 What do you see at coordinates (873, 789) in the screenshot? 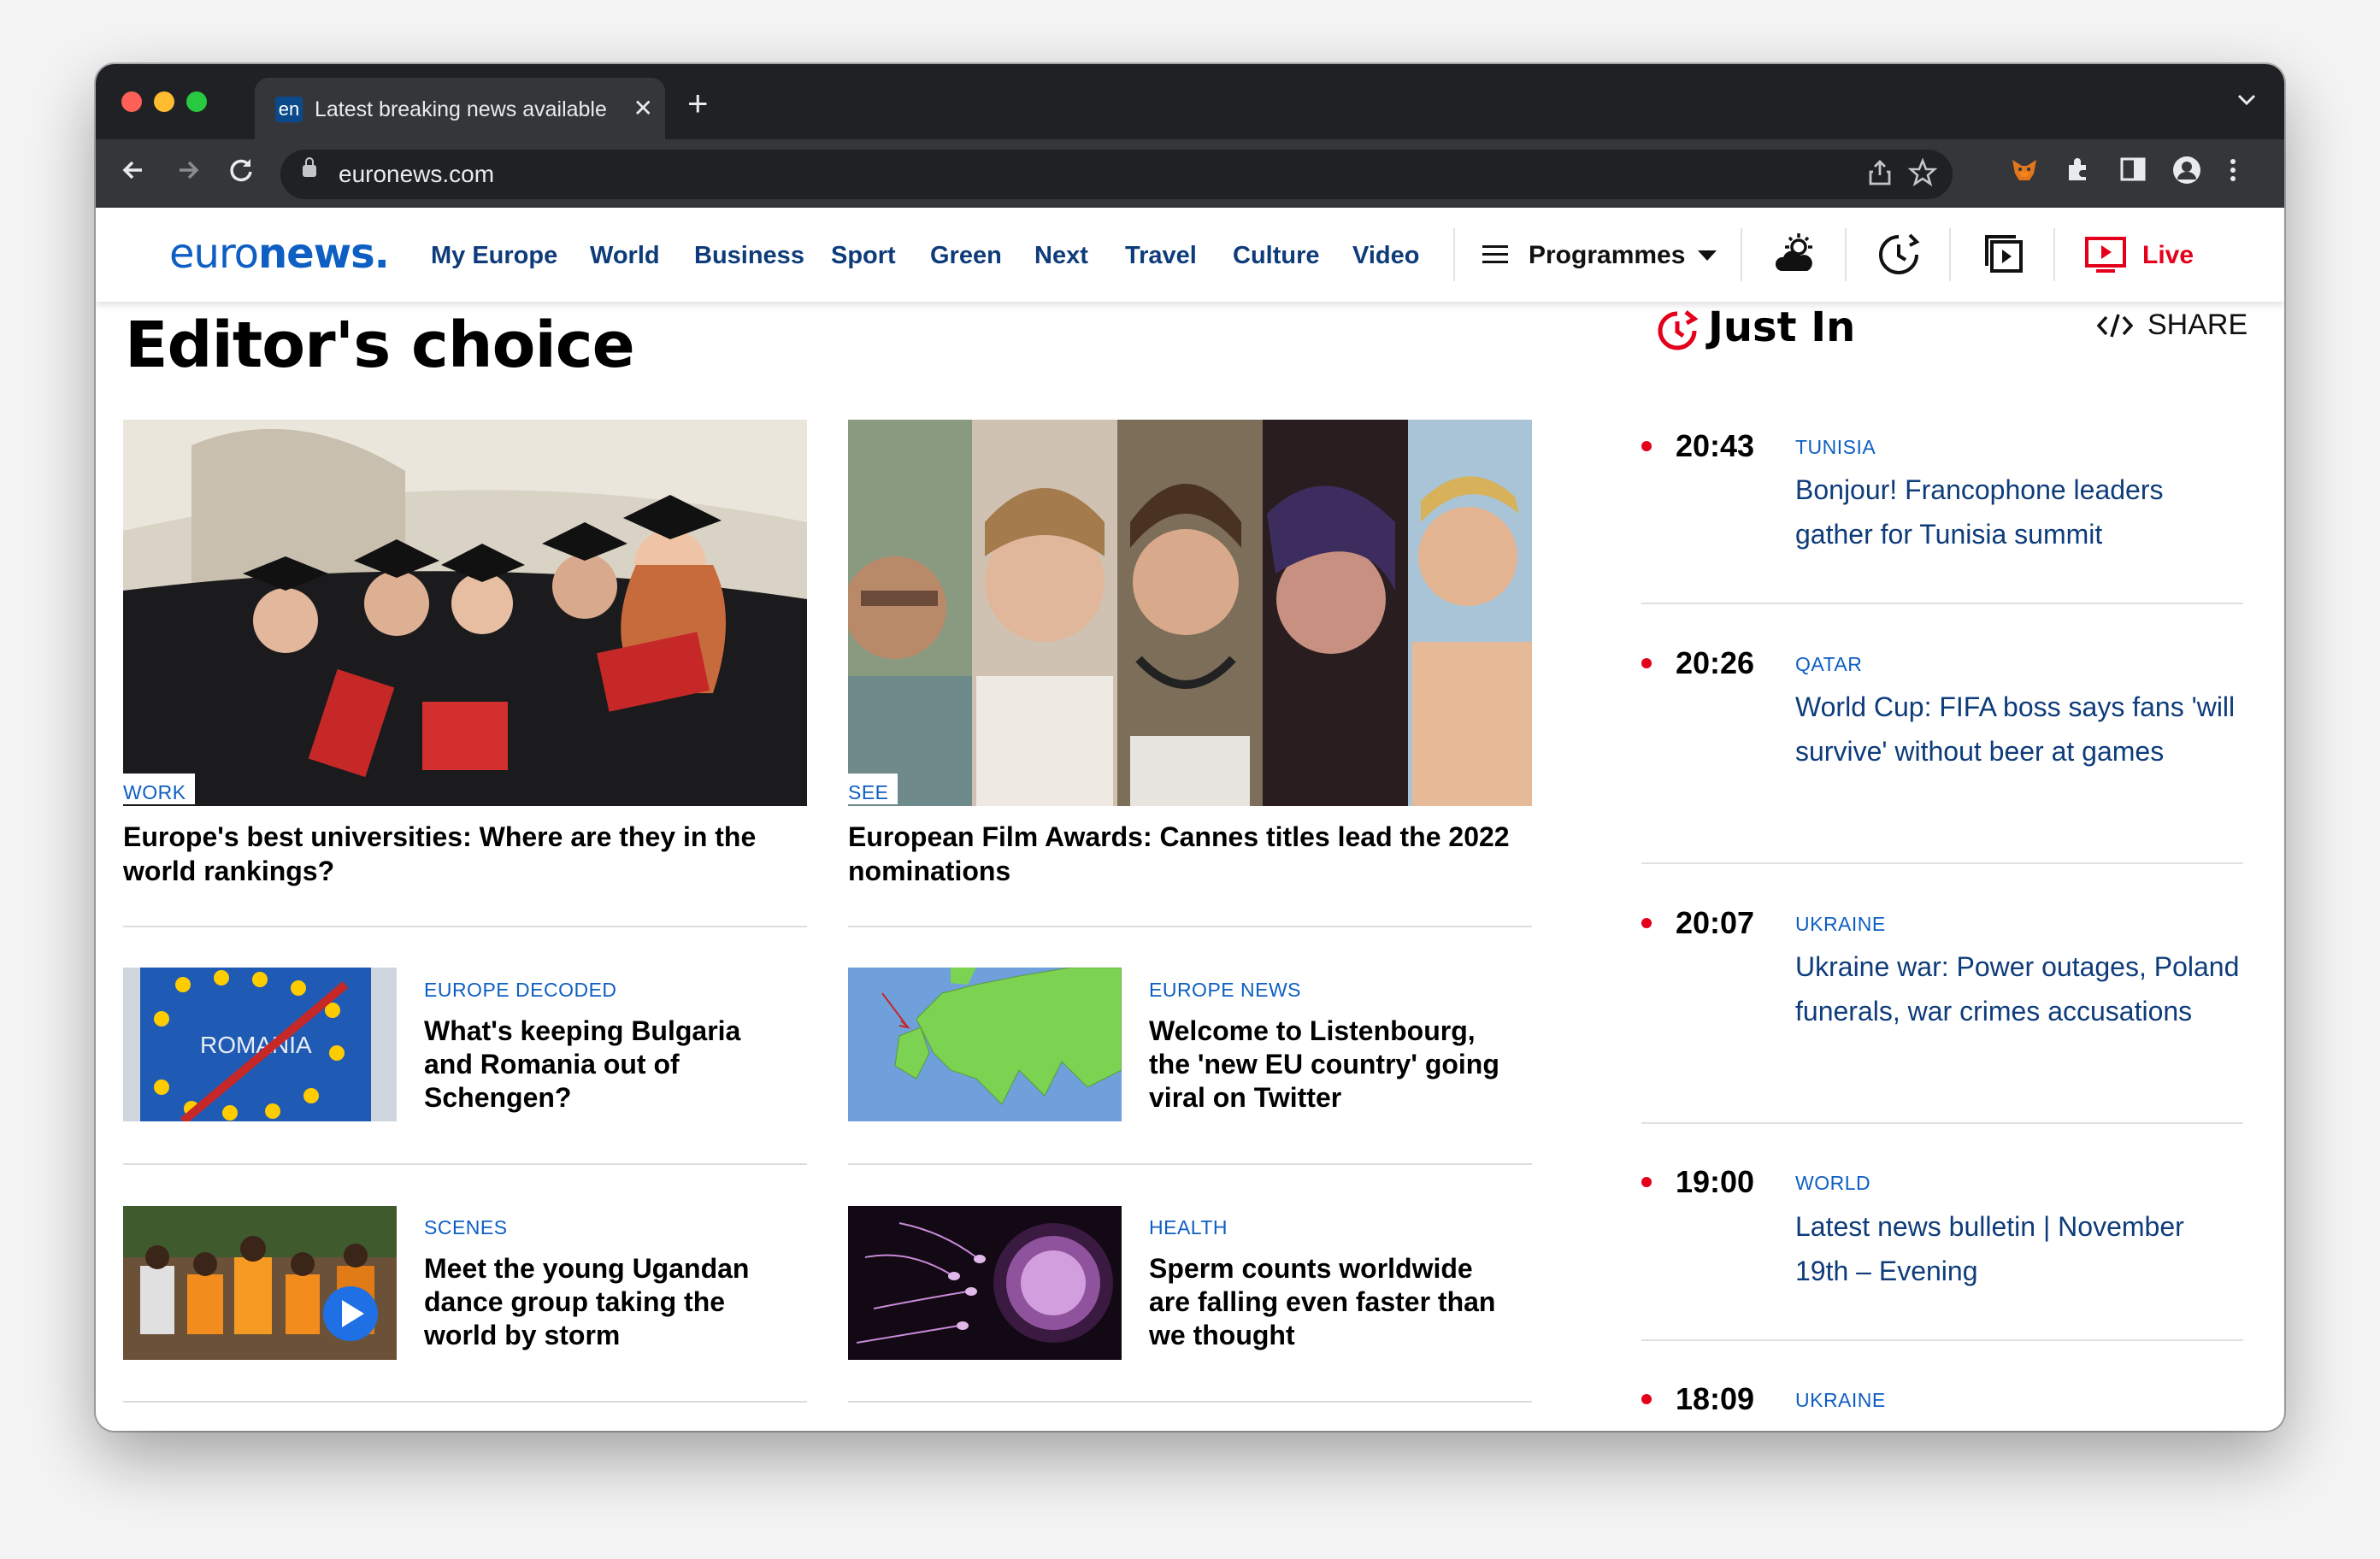
I see `hero-tag-see: SEE` at bounding box center [873, 789].